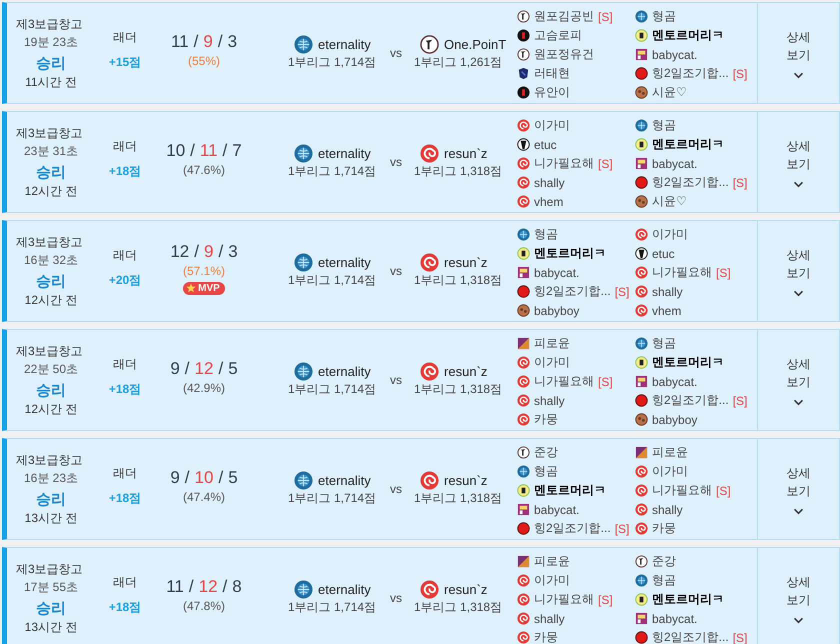 The image size is (840, 644). I want to click on player-name: 원포정유건, so click(564, 54).